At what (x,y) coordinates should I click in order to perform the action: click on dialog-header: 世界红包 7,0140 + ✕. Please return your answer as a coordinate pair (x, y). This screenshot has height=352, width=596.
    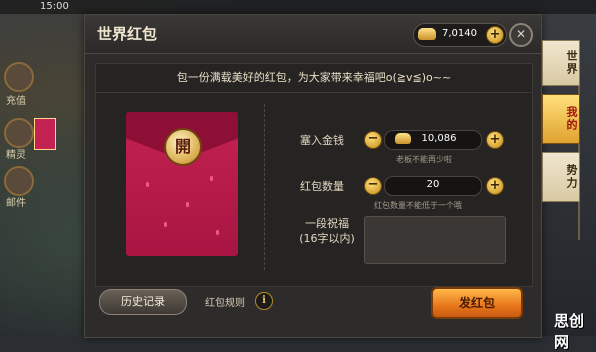
    Looking at the image, I should click on (313, 34).